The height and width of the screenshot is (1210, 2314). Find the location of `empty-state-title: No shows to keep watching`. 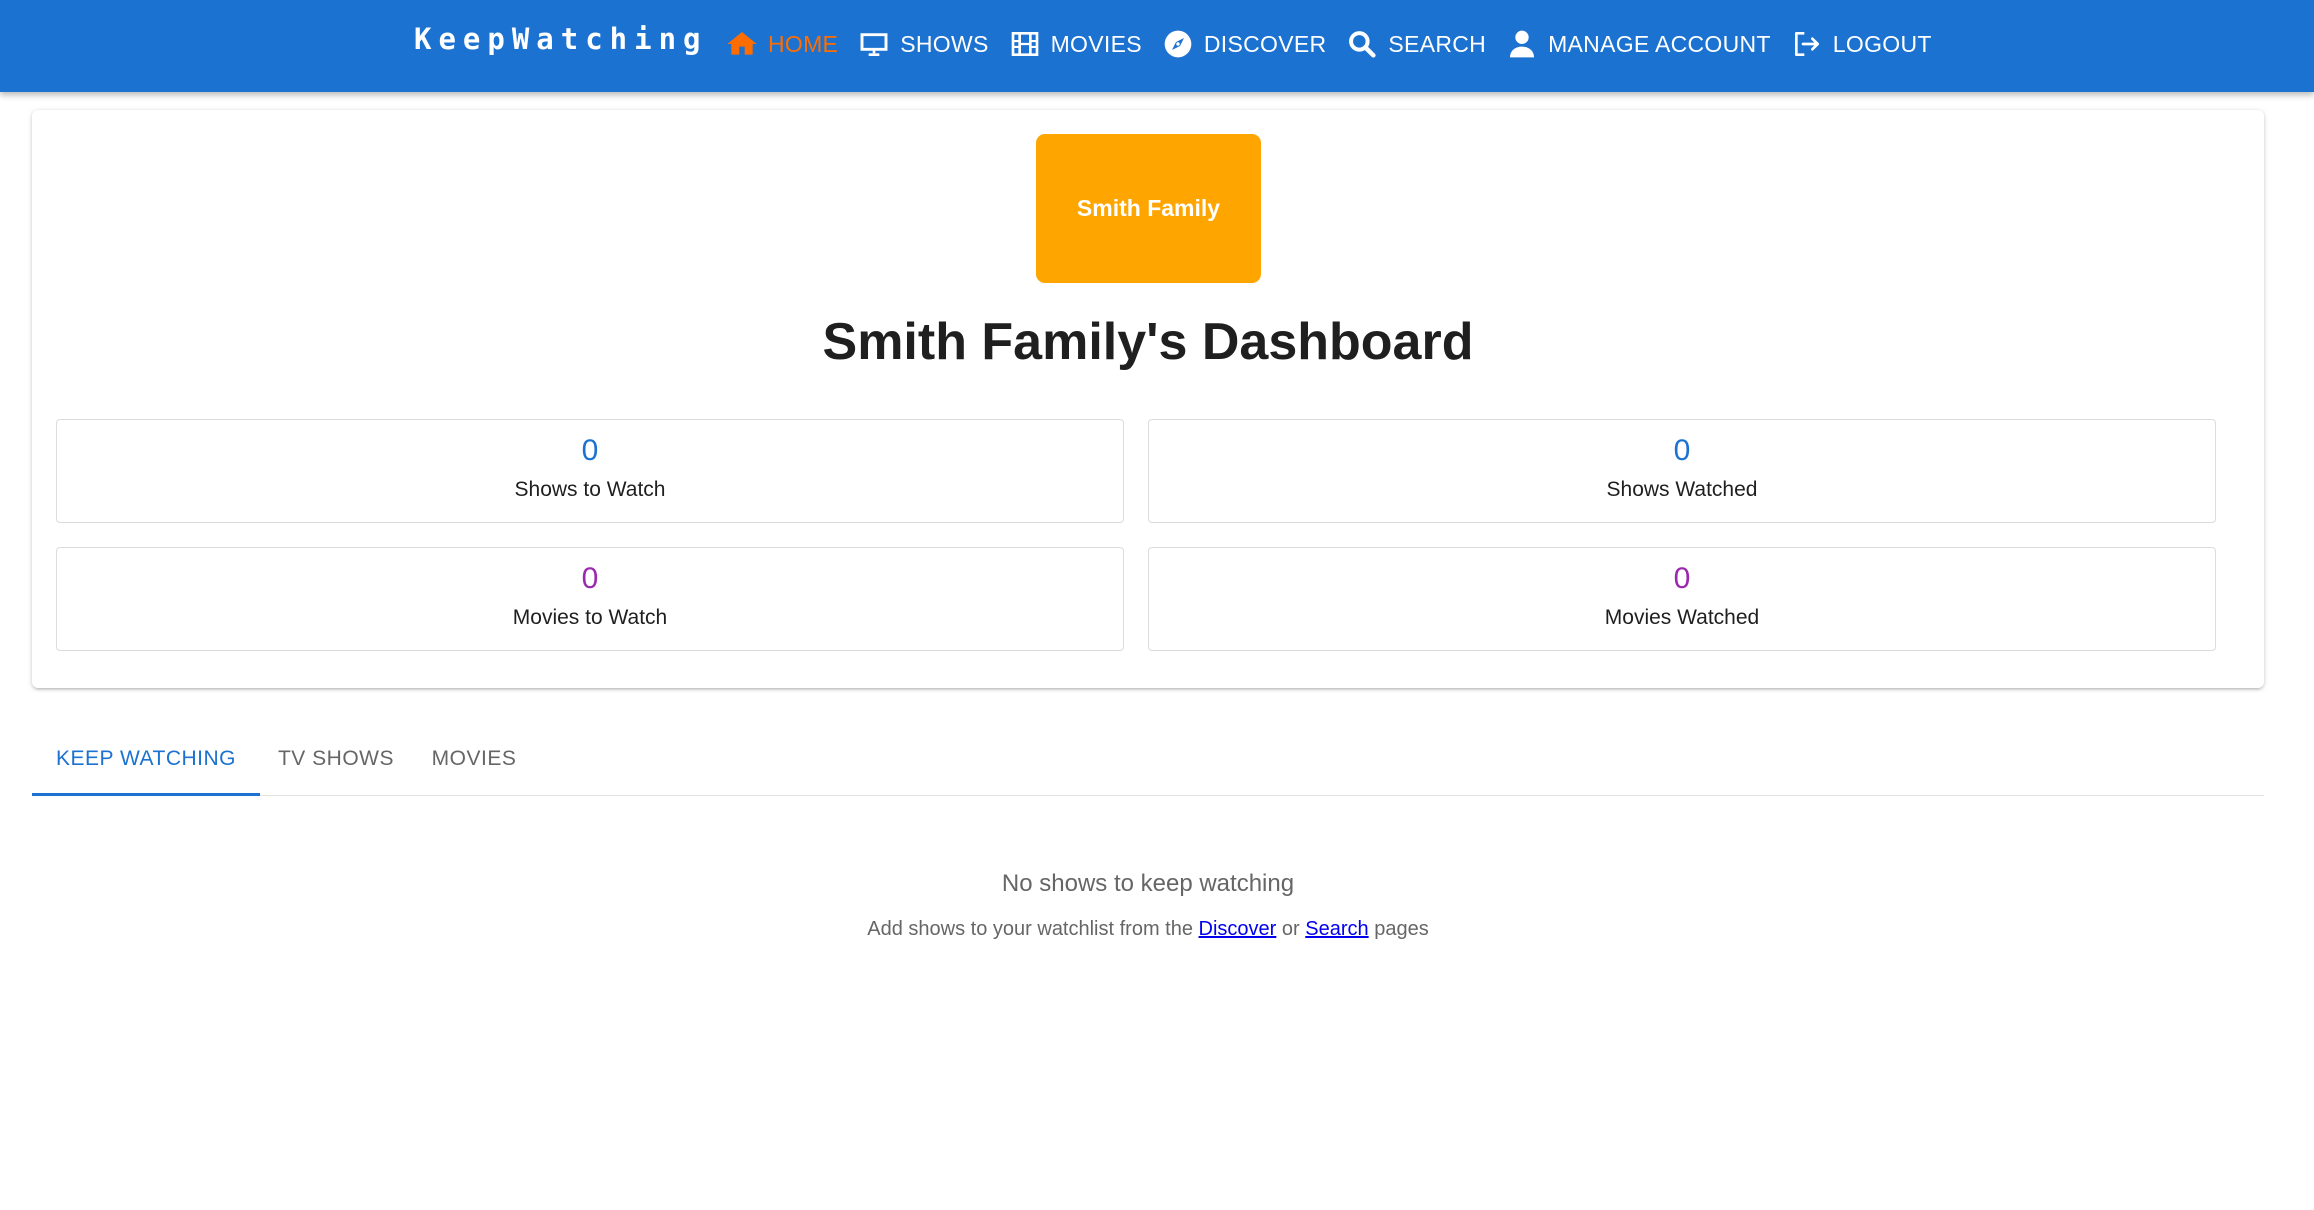

empty-state-title: No shows to keep watching is located at coordinates (1148, 883).